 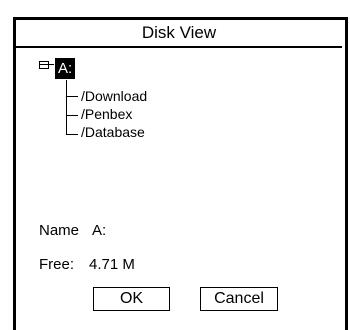 What do you see at coordinates (112, 264) in the screenshot?
I see `free-space-value: 4.71 M` at bounding box center [112, 264].